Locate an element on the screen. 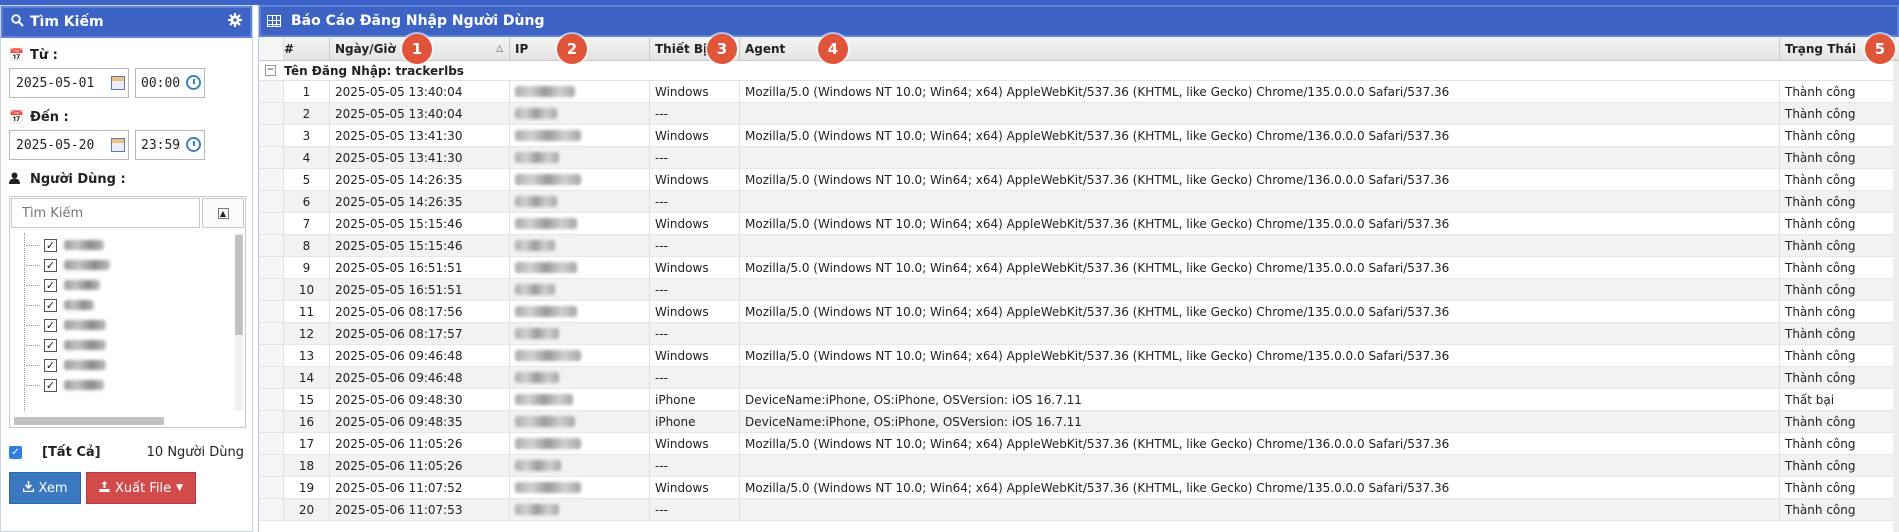 Image resolution: width=1899 pixels, height=532 pixels. collapse-group-icon: − is located at coordinates (270, 70).